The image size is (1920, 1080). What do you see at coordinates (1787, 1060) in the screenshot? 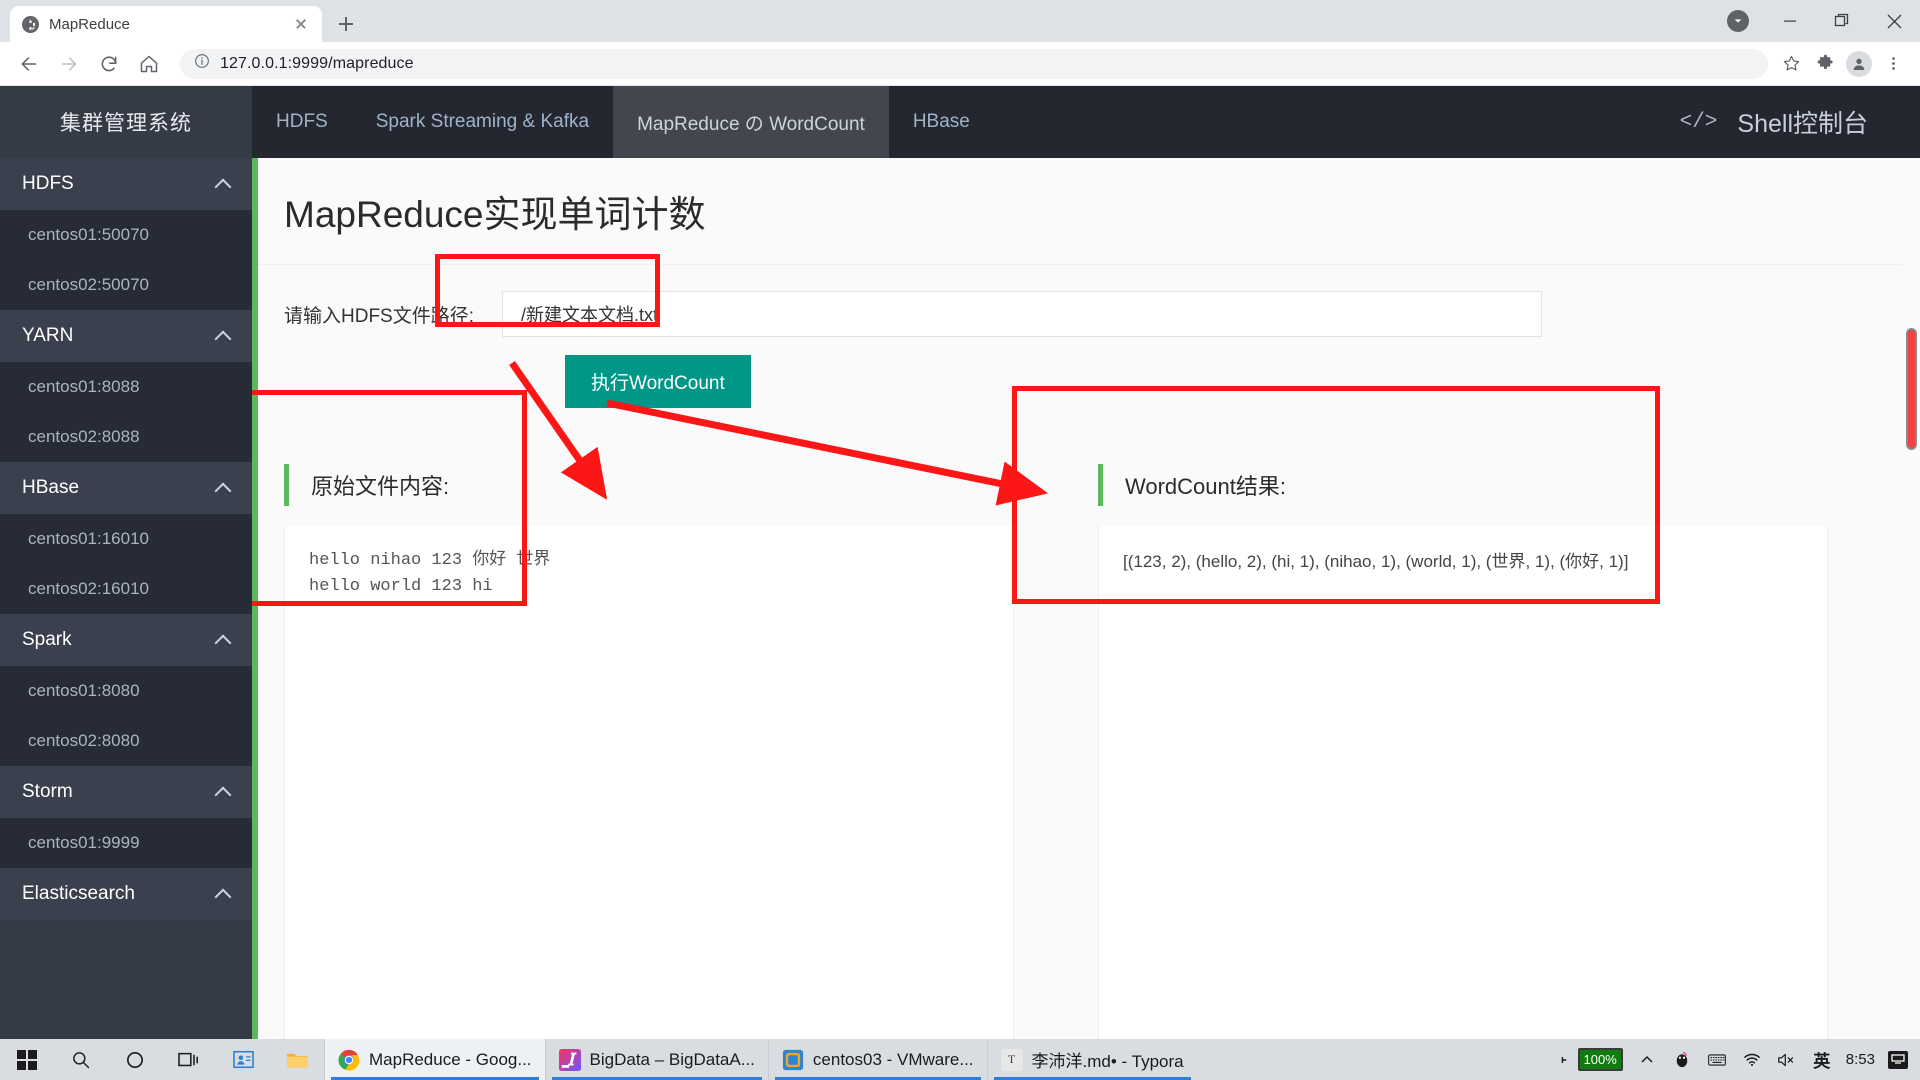
I see `volume-muted-icon` at bounding box center [1787, 1060].